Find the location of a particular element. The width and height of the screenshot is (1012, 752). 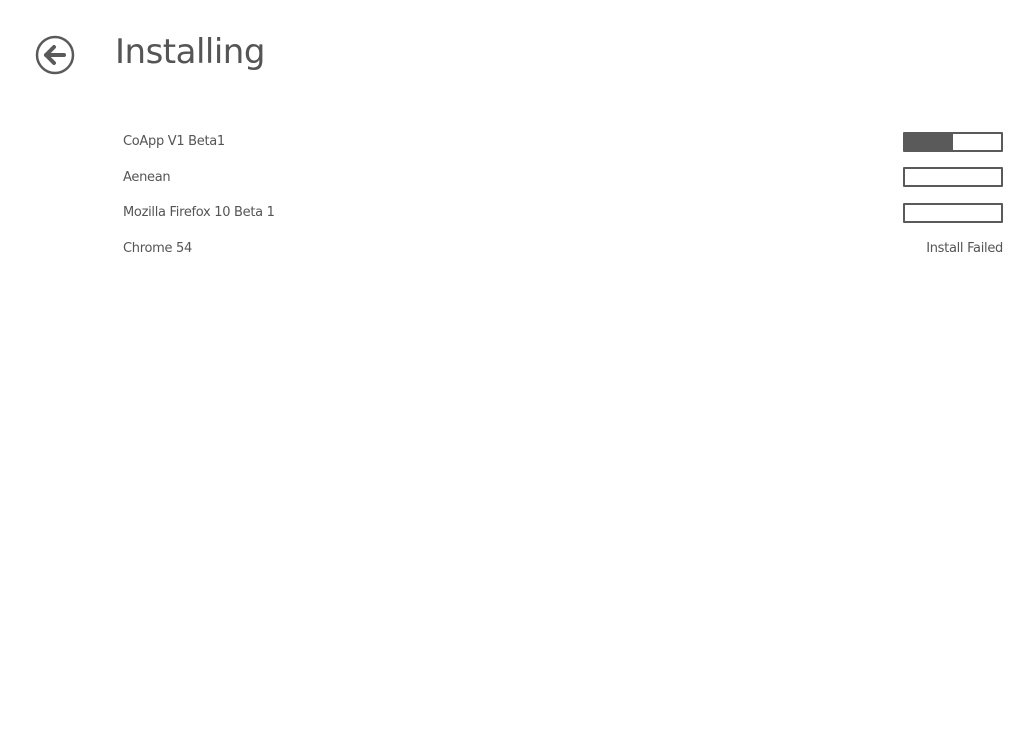

back-arrow-circle-icon is located at coordinates (55, 55).